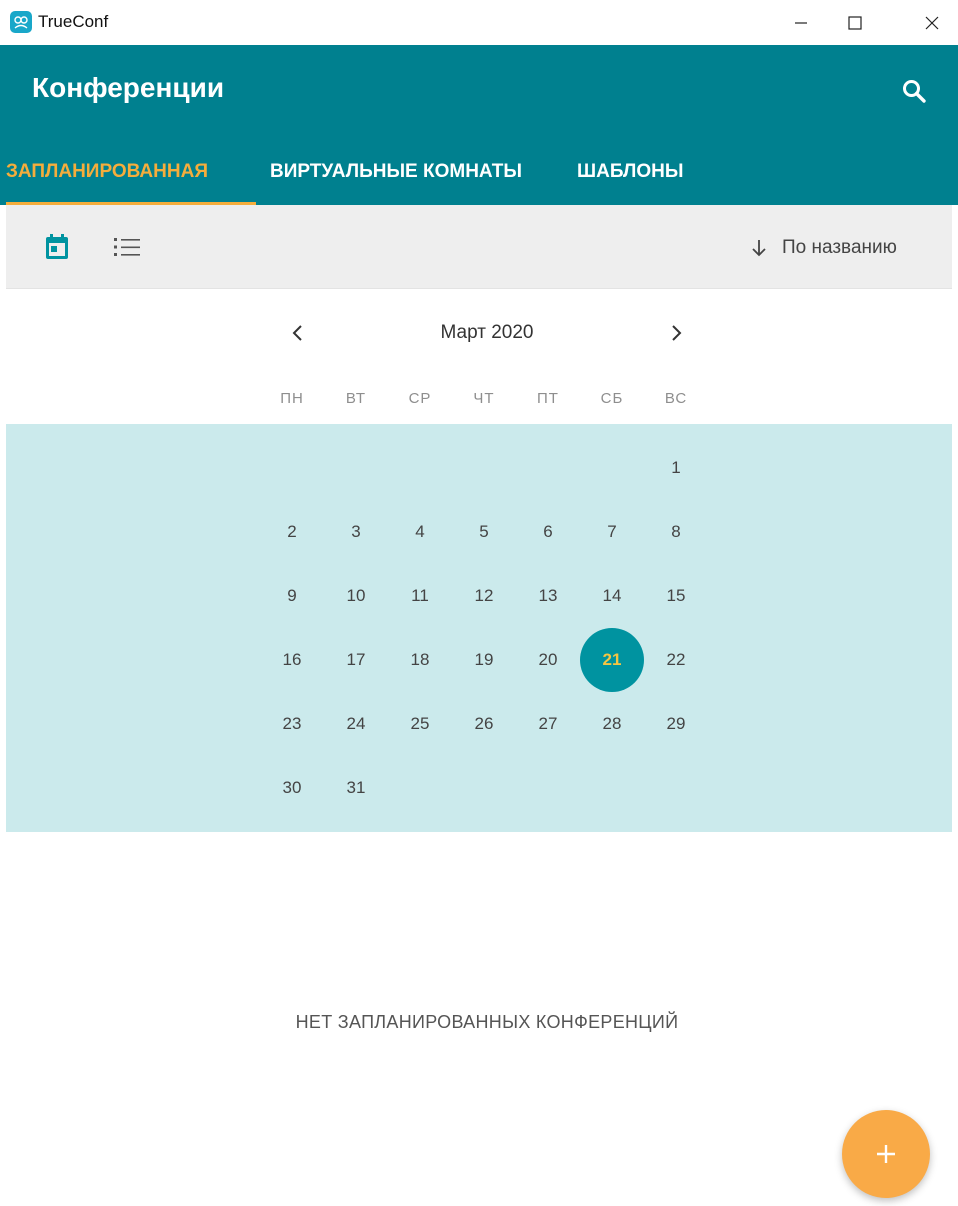  I want to click on calendar-day: 31, so click(356, 788).